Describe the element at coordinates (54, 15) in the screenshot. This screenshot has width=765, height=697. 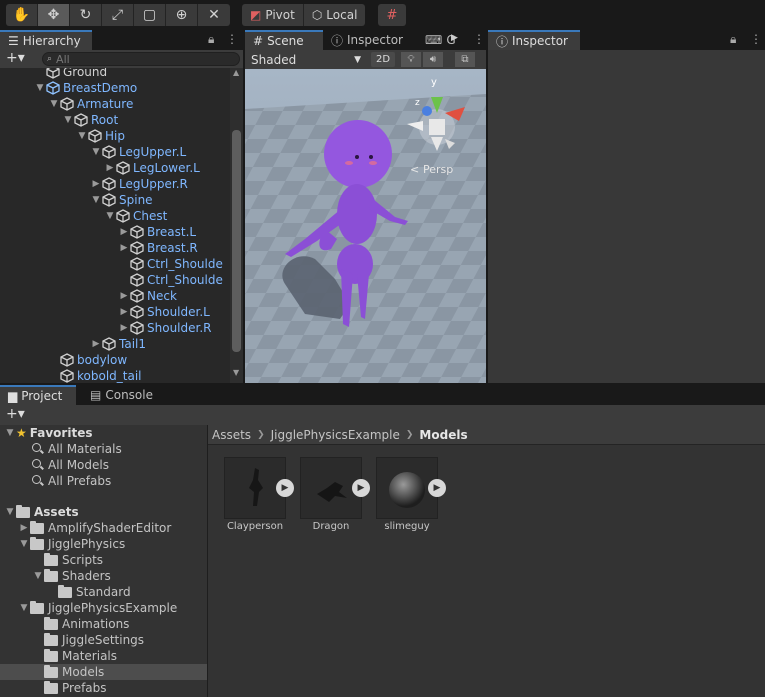
I see `move-tool-icon: ✥` at that location.